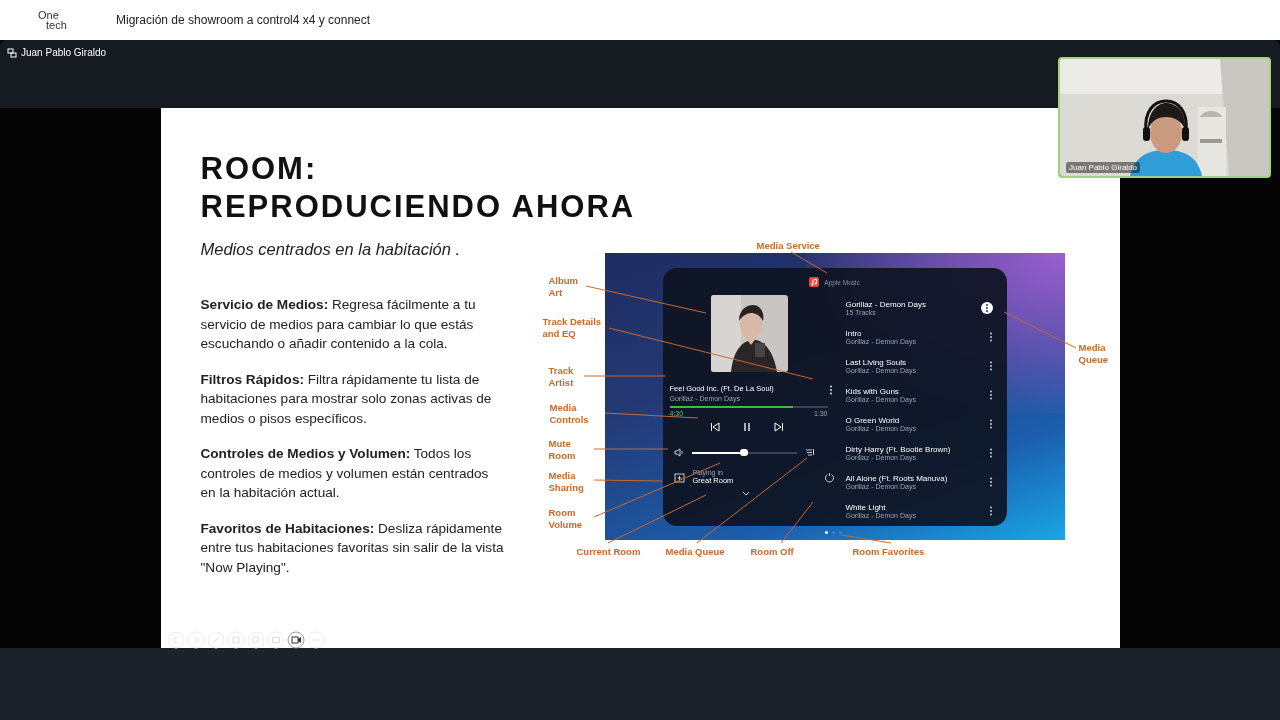  I want to click on album-title: Gorillaz - Demon Days, so click(885, 304).